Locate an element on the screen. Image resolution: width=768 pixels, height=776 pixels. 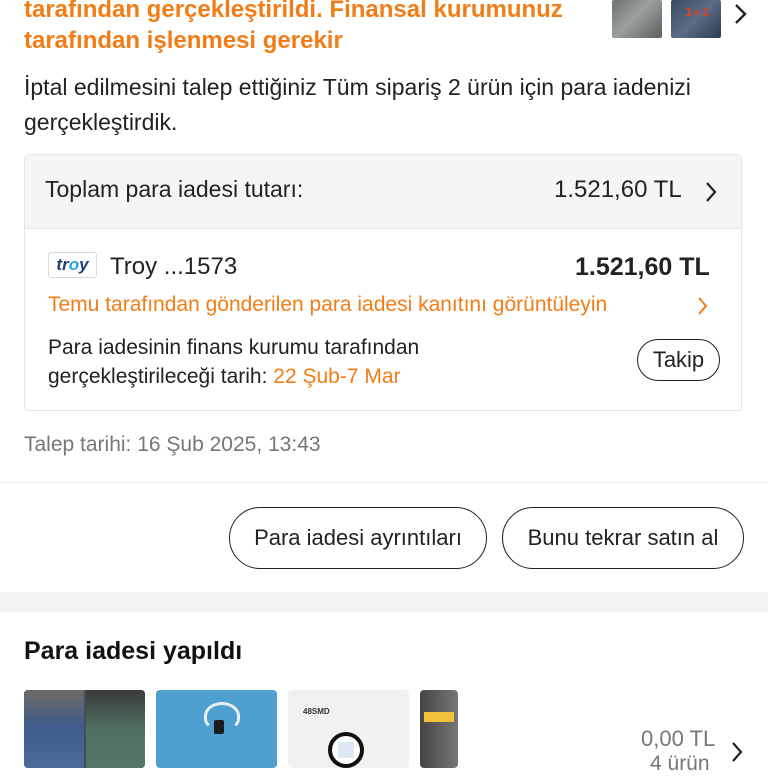
product-thumbnail is located at coordinates (637, 19).